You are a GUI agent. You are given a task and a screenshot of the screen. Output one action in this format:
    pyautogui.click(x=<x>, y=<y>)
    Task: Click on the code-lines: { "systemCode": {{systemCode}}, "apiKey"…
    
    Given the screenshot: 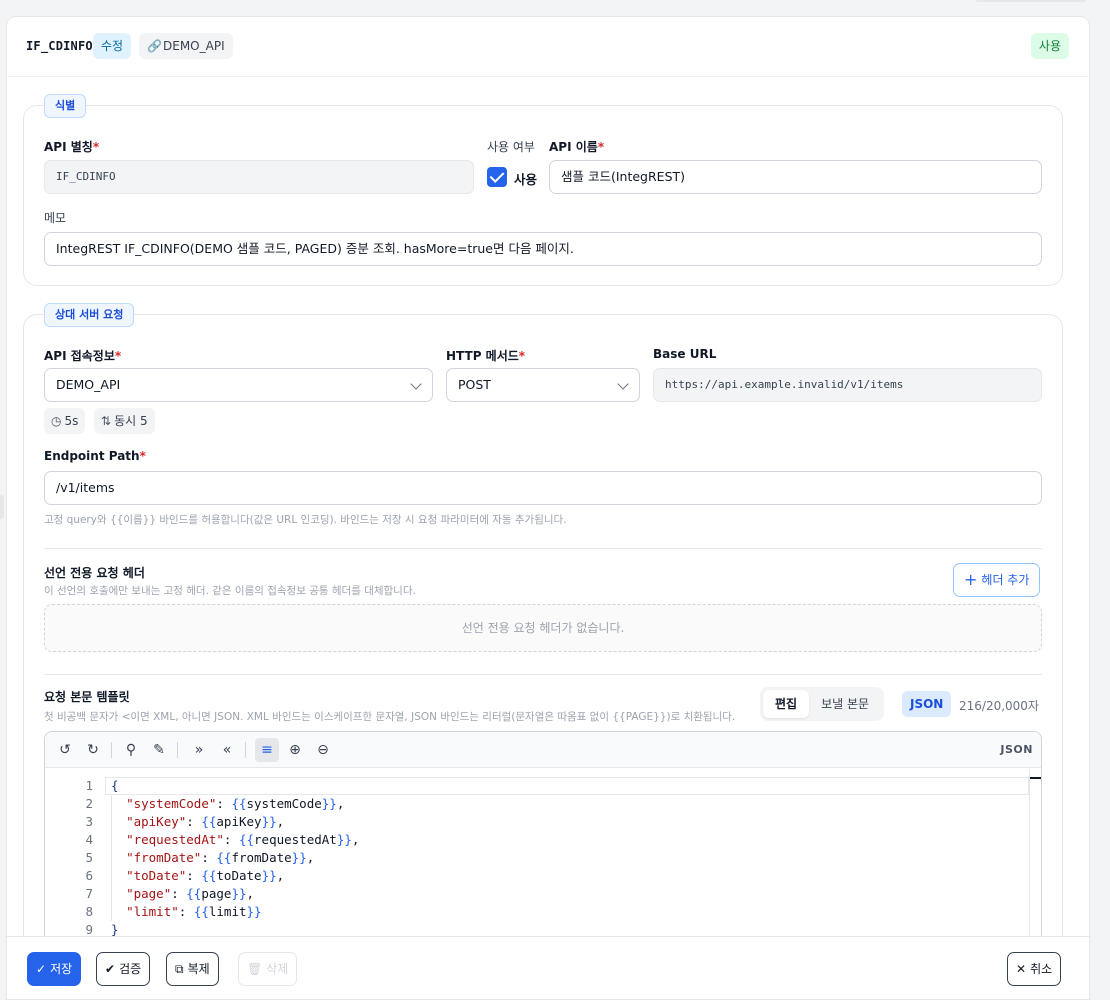 What is the action you would take?
    pyautogui.click(x=235, y=857)
    